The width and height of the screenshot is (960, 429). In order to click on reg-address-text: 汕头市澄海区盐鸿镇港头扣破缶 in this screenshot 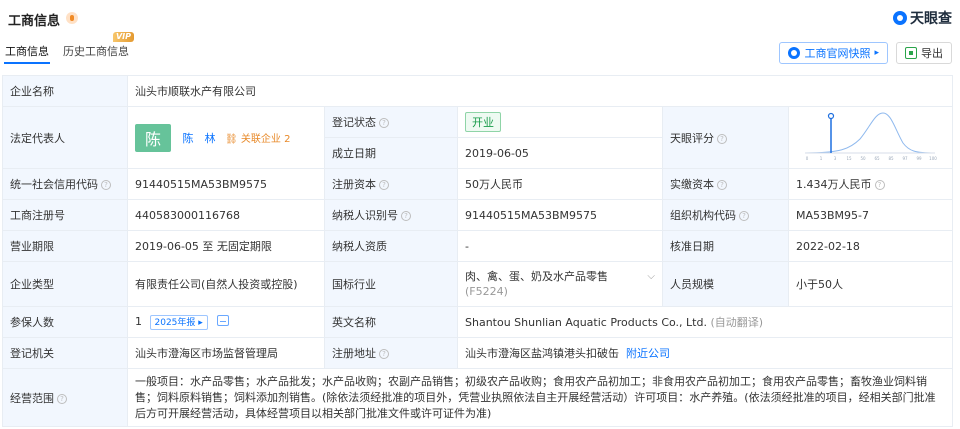, I will do `click(542, 353)`.